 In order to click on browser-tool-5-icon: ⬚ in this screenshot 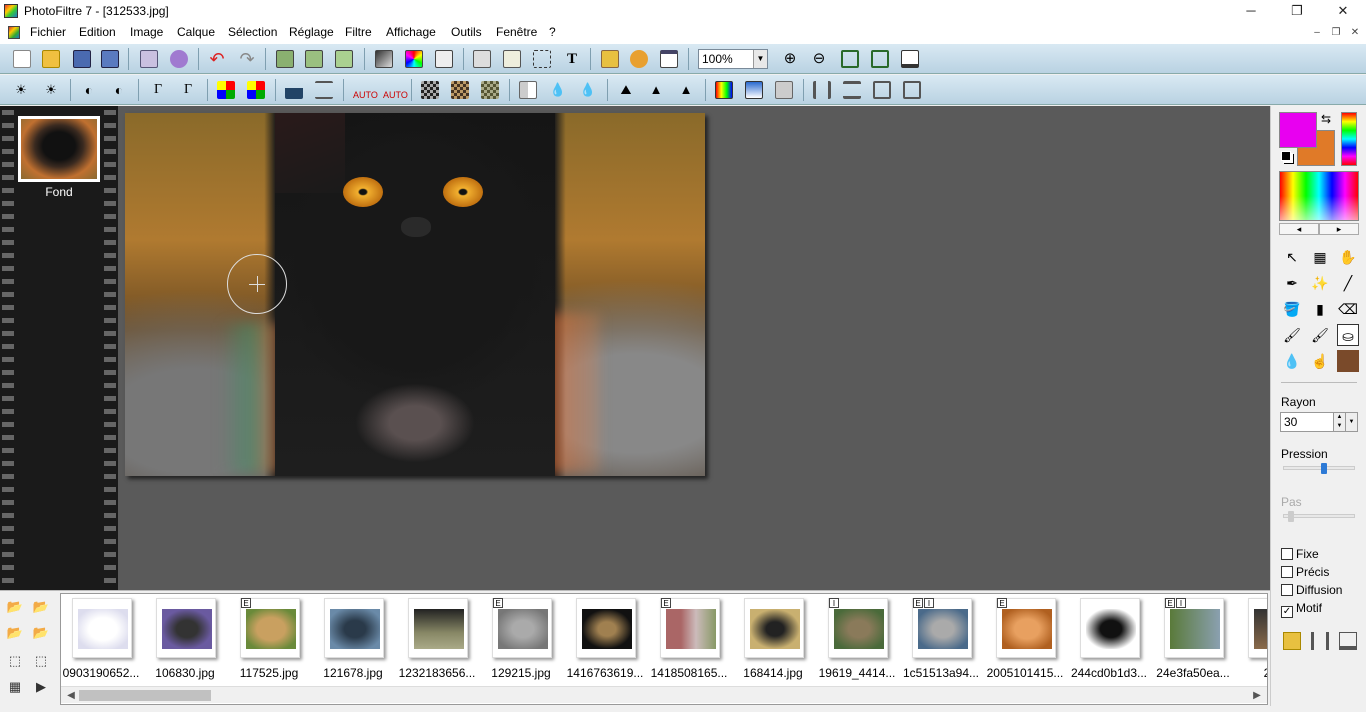, I will do `click(15, 661)`.